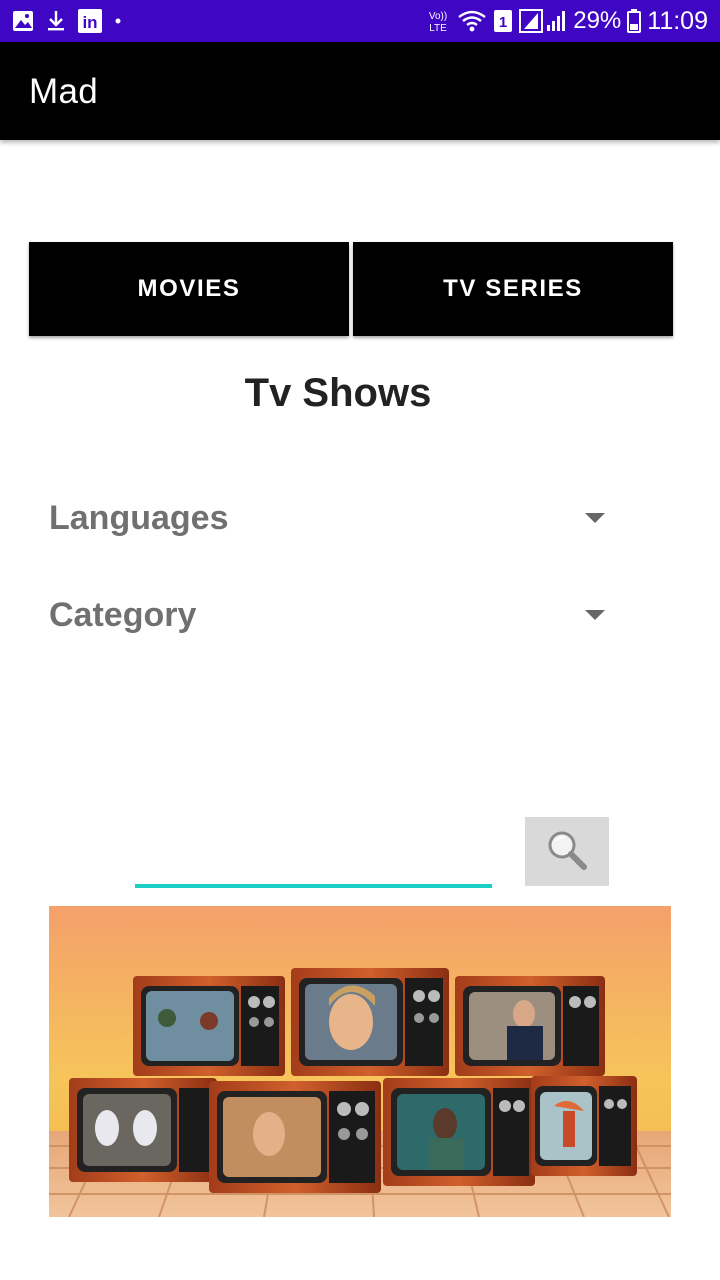 Image resolution: width=720 pixels, height=1280 pixels. What do you see at coordinates (329, 518) in the screenshot?
I see `languages-dropdown: Languages` at bounding box center [329, 518].